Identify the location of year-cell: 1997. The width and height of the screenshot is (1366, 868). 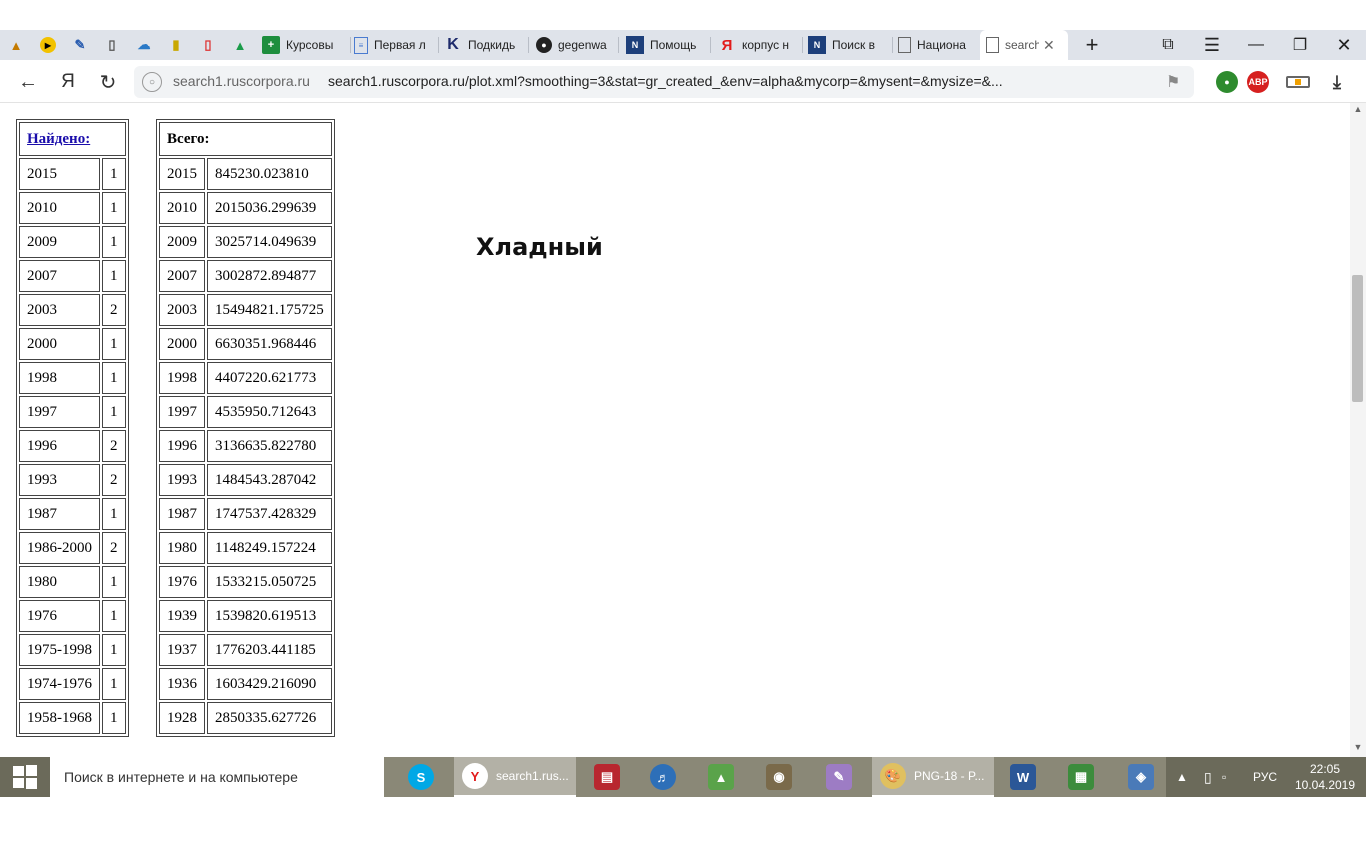
(59, 412).